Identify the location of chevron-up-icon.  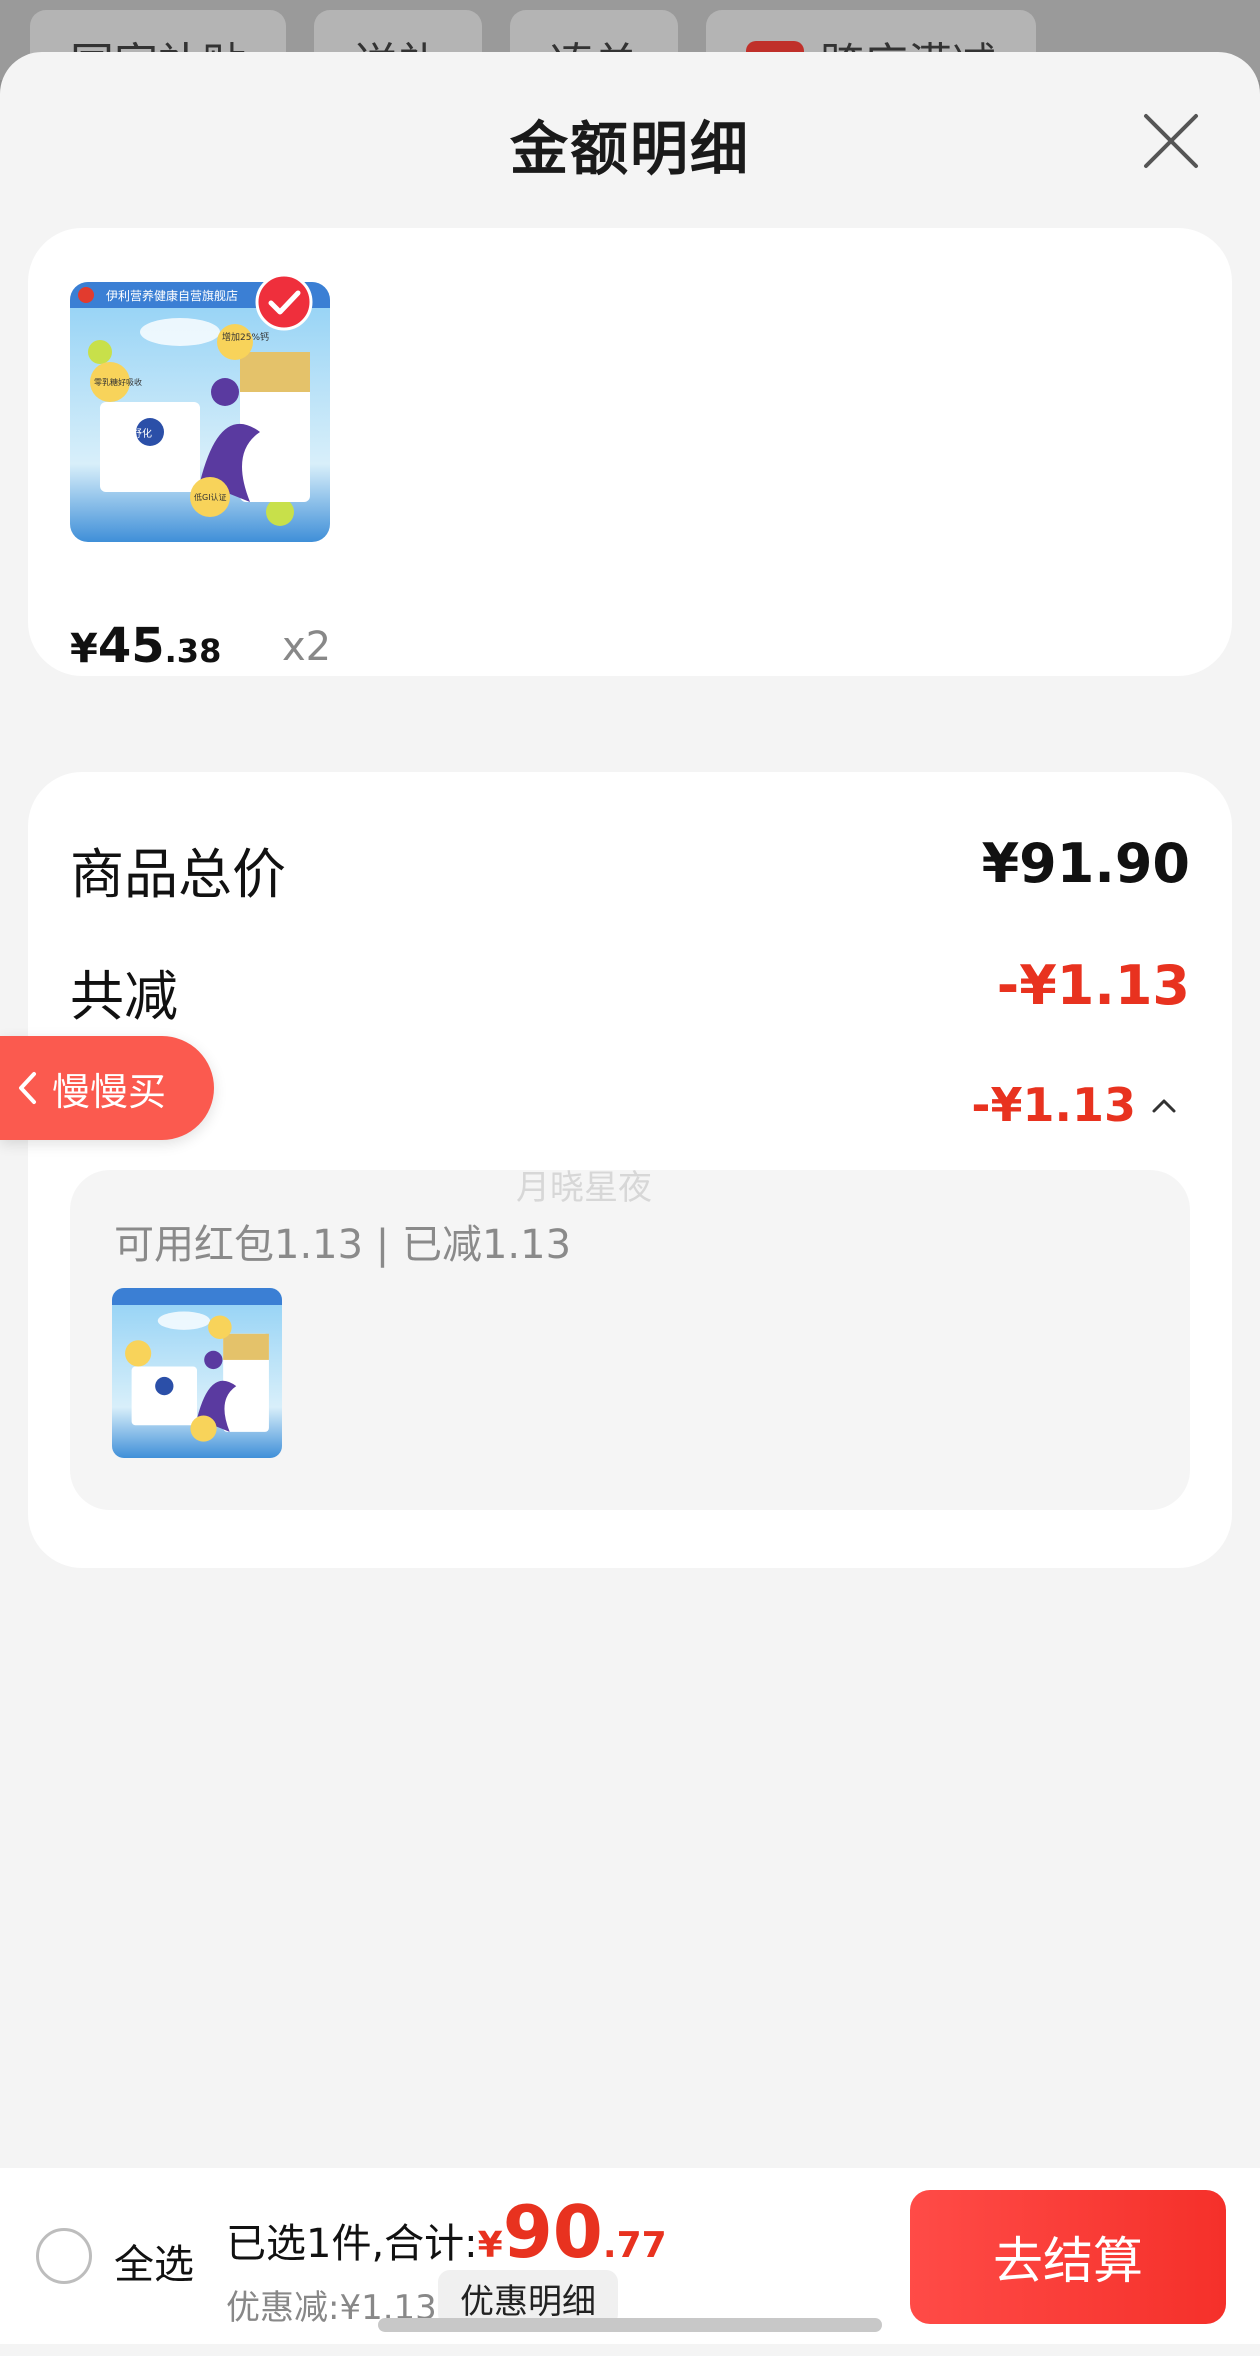
(1164, 1106).